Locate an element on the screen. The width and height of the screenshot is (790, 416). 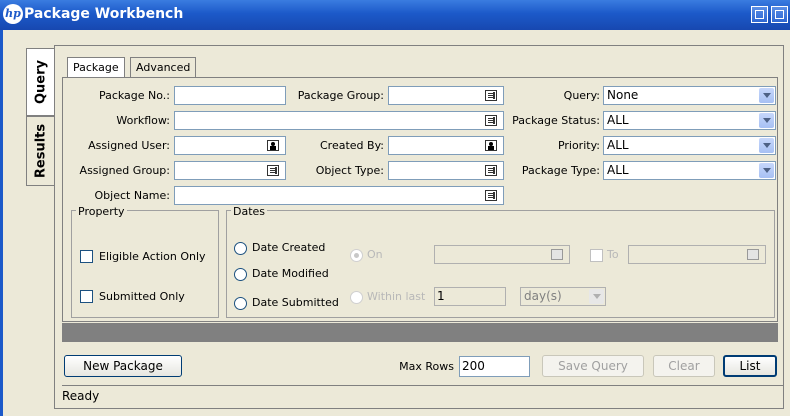
eligible-action-label: Eligible Action Only is located at coordinates (152, 256).